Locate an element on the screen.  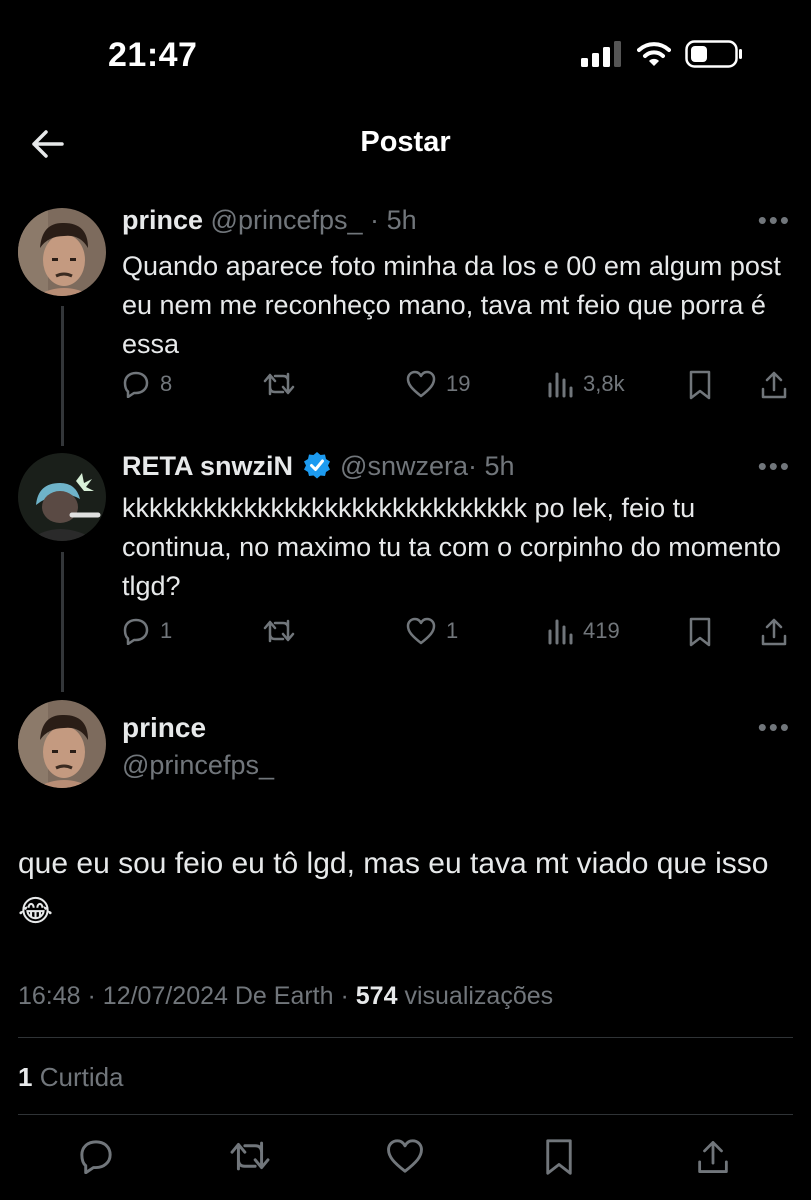
post-source: De Earth is located at coordinates (284, 996).